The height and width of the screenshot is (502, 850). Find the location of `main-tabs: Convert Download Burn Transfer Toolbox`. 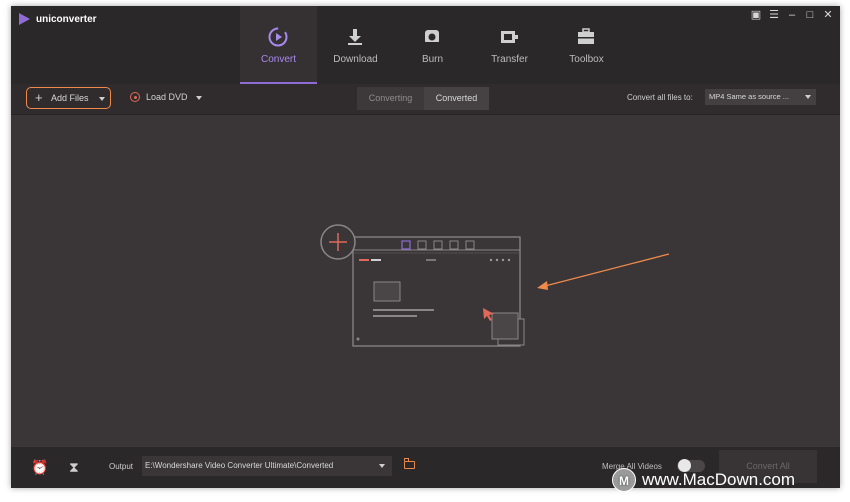

main-tabs: Convert Download Burn Transfer Toolbox is located at coordinates (432, 45).